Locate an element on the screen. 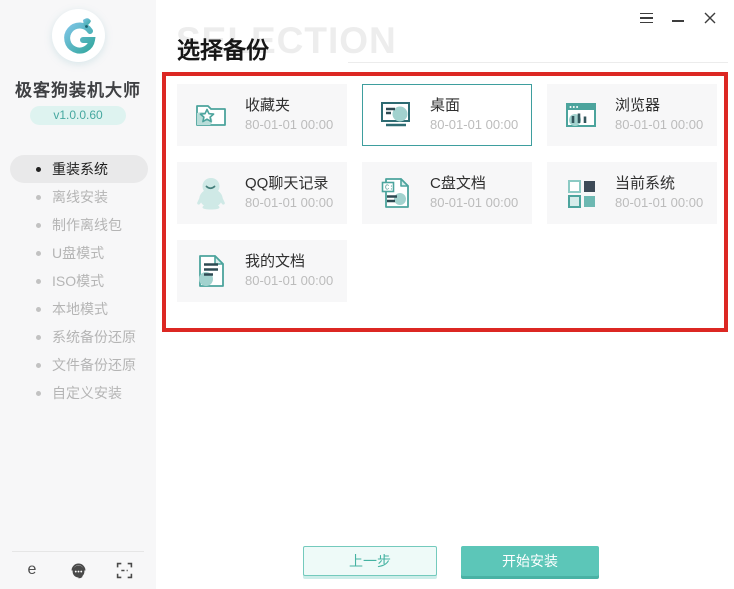 The width and height of the screenshot is (734, 589). backup-card: 当前系统 80-01-01 00:00 is located at coordinates (632, 193).